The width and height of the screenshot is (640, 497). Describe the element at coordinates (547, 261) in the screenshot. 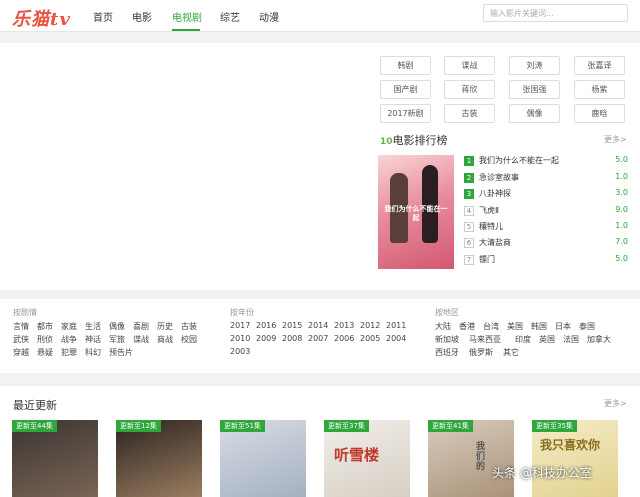

I see `ranking-row: 7 镖门 5.0` at that location.